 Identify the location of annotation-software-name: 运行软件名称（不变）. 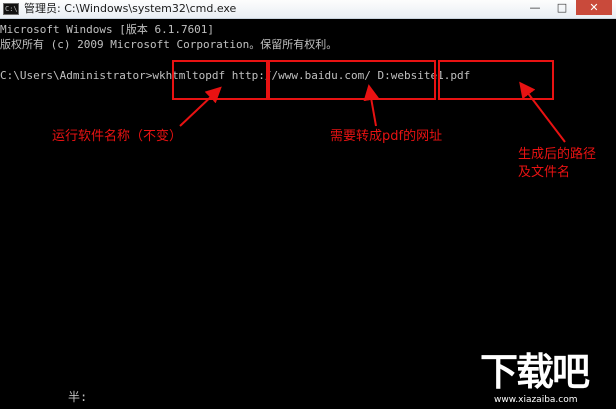
(117, 136).